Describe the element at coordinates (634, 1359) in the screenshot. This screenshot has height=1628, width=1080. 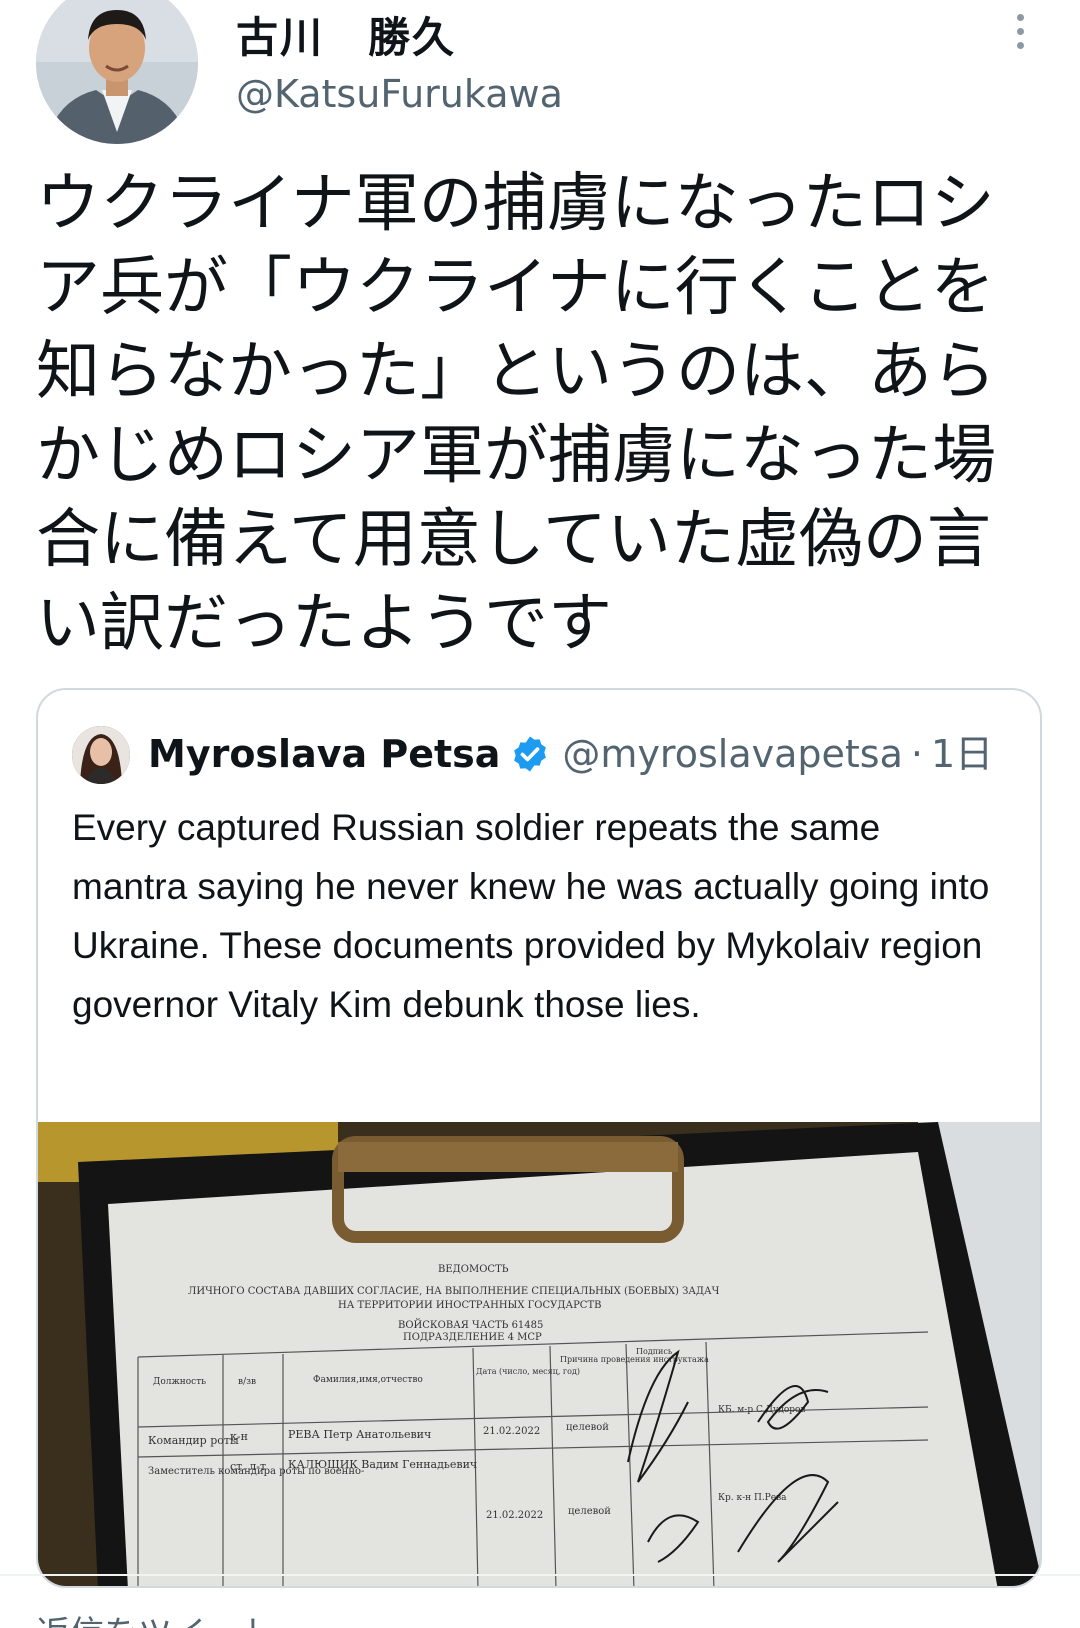
I see `col-reason: Причина проведения инструктажа` at that location.